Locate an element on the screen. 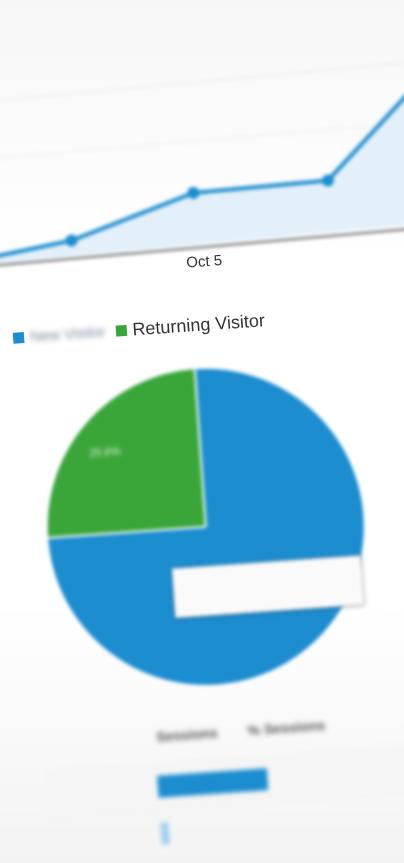 This screenshot has height=863, width=404. pie-legend: New Visitor Returning Visitor is located at coordinates (139, 329).